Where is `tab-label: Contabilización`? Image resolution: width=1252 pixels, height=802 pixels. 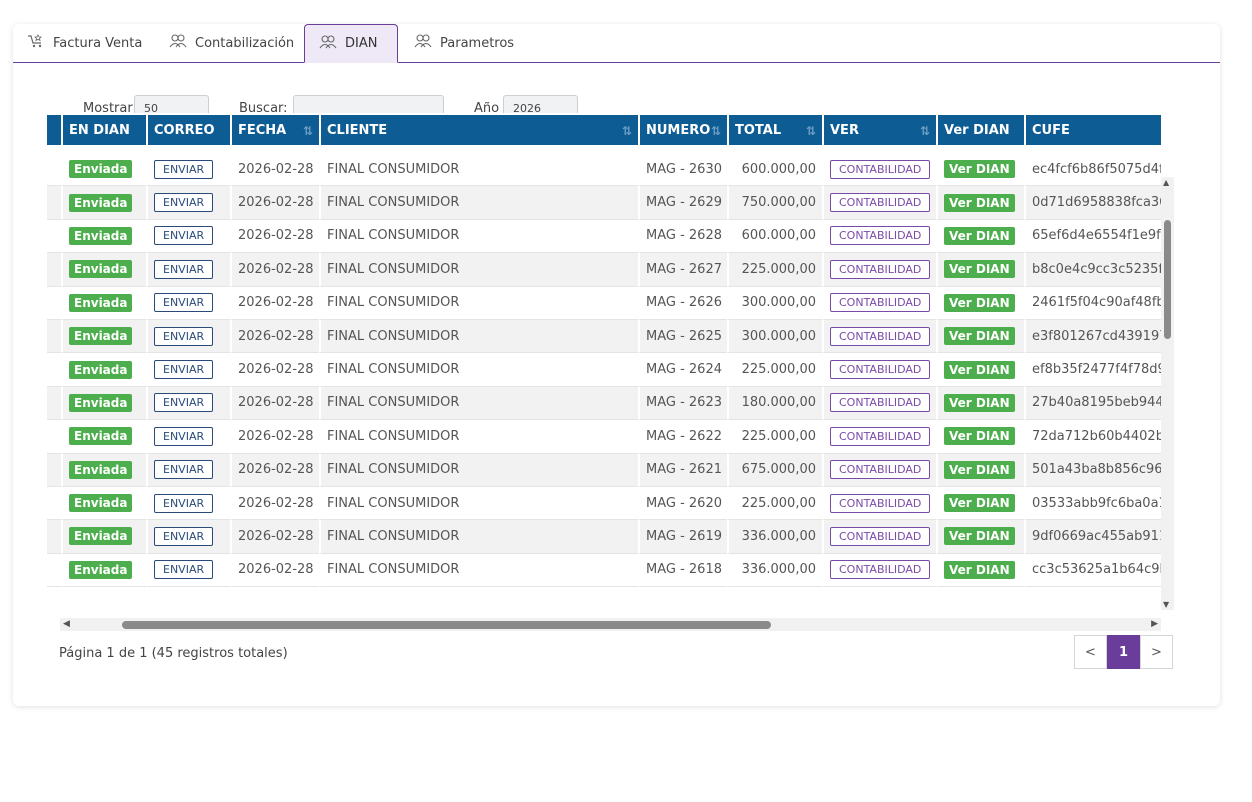 tab-label: Contabilización is located at coordinates (245, 43).